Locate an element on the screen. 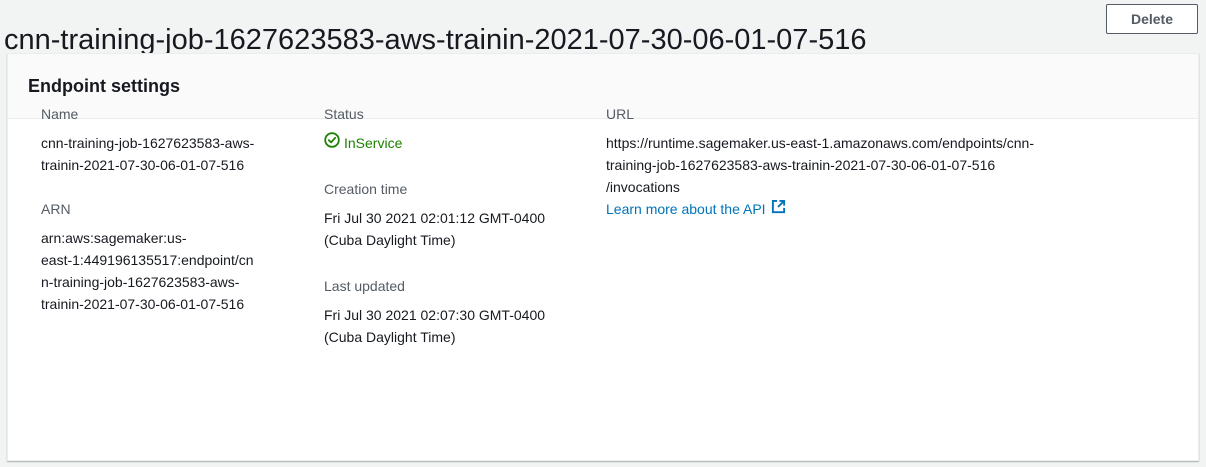 The height and width of the screenshot is (467, 1206). arn-value-line: arn:aws:sagemaker:us- is located at coordinates (114, 238).